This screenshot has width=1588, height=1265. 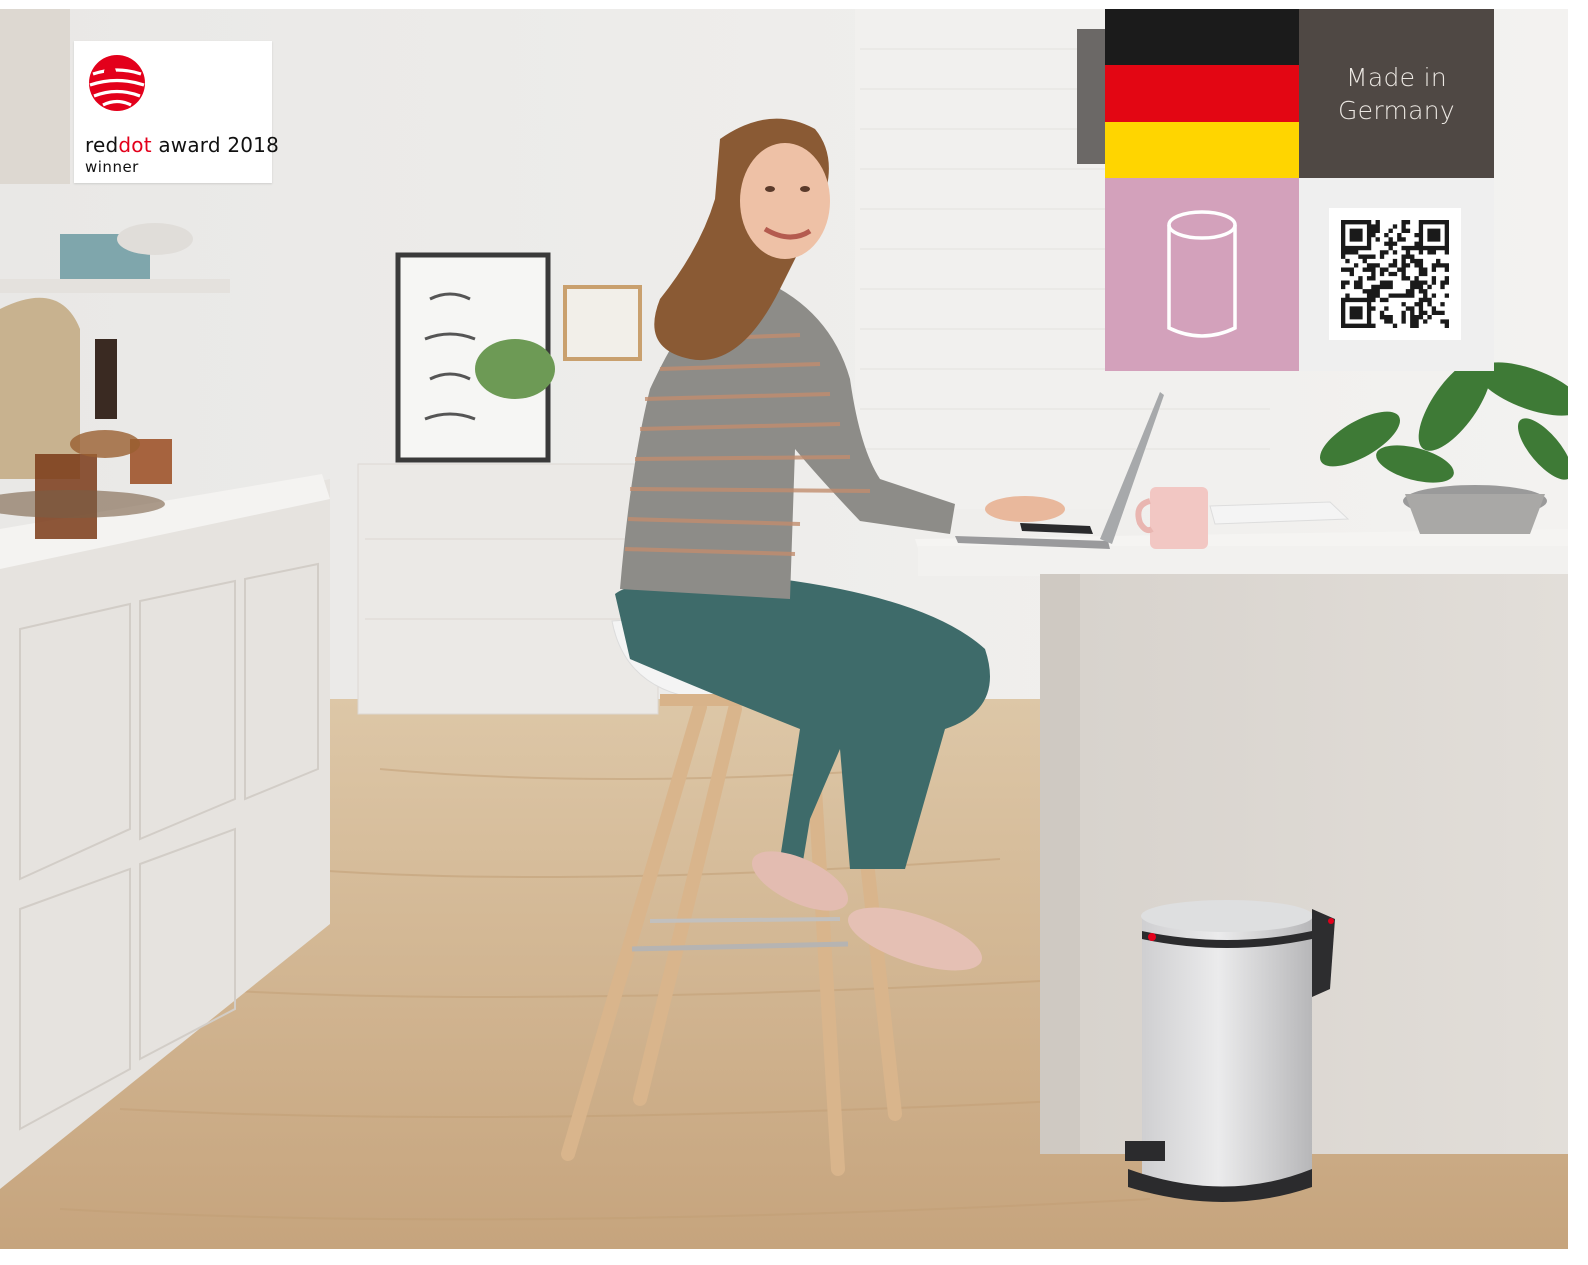 What do you see at coordinates (1202, 149) in the screenshot?
I see `flag-stripe-gold` at bounding box center [1202, 149].